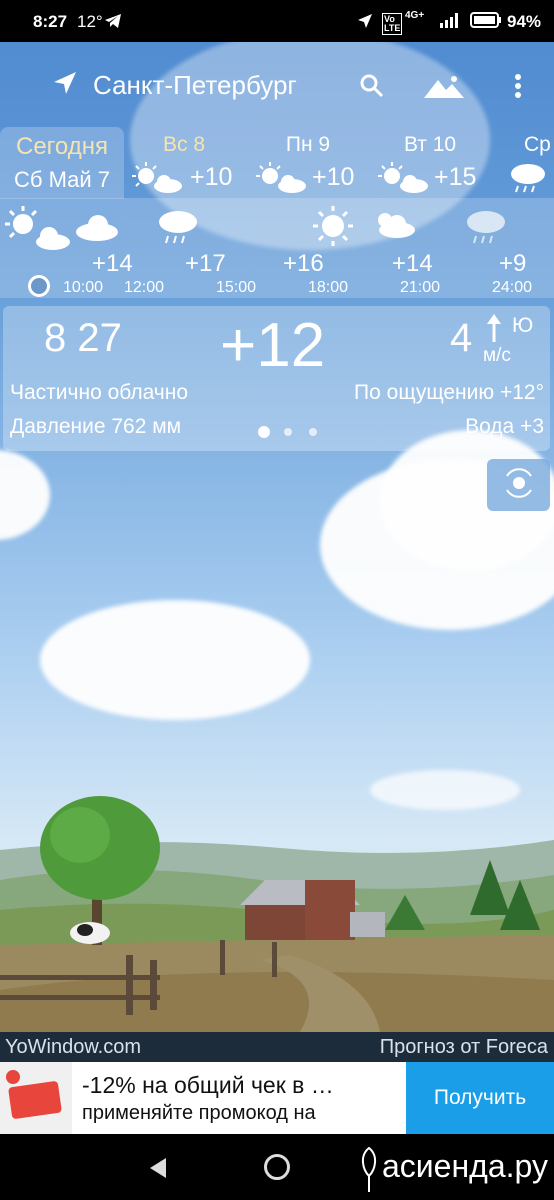 Image resolution: width=554 pixels, height=1200 pixels. I want to click on current-time: 8 27, so click(83, 338).